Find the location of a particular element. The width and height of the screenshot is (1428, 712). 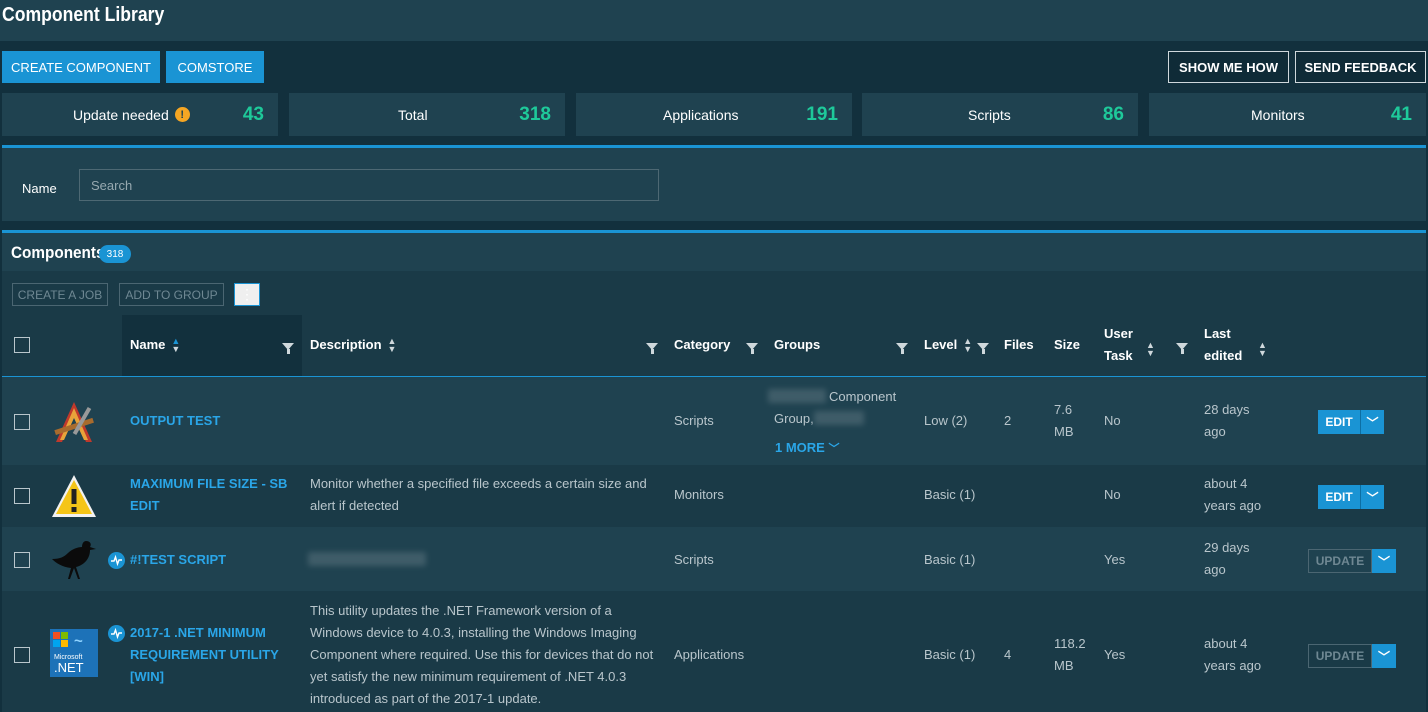

add-to-group-button: ADD TO GROUP is located at coordinates (171, 294).